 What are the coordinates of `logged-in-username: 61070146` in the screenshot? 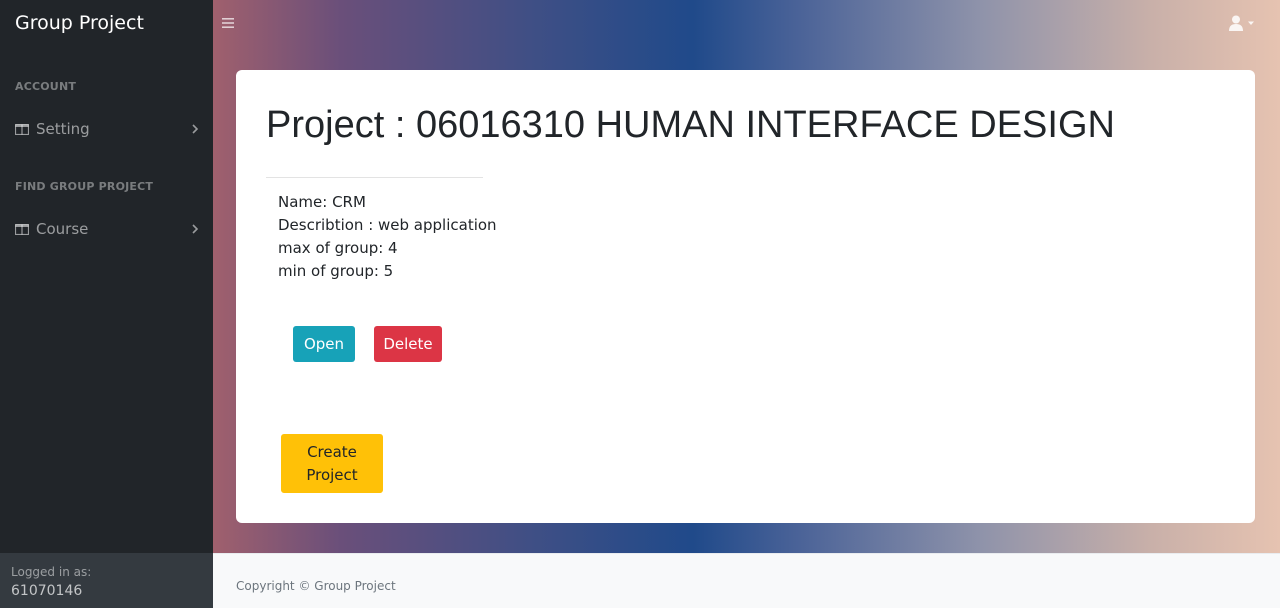 It's located at (47, 591).